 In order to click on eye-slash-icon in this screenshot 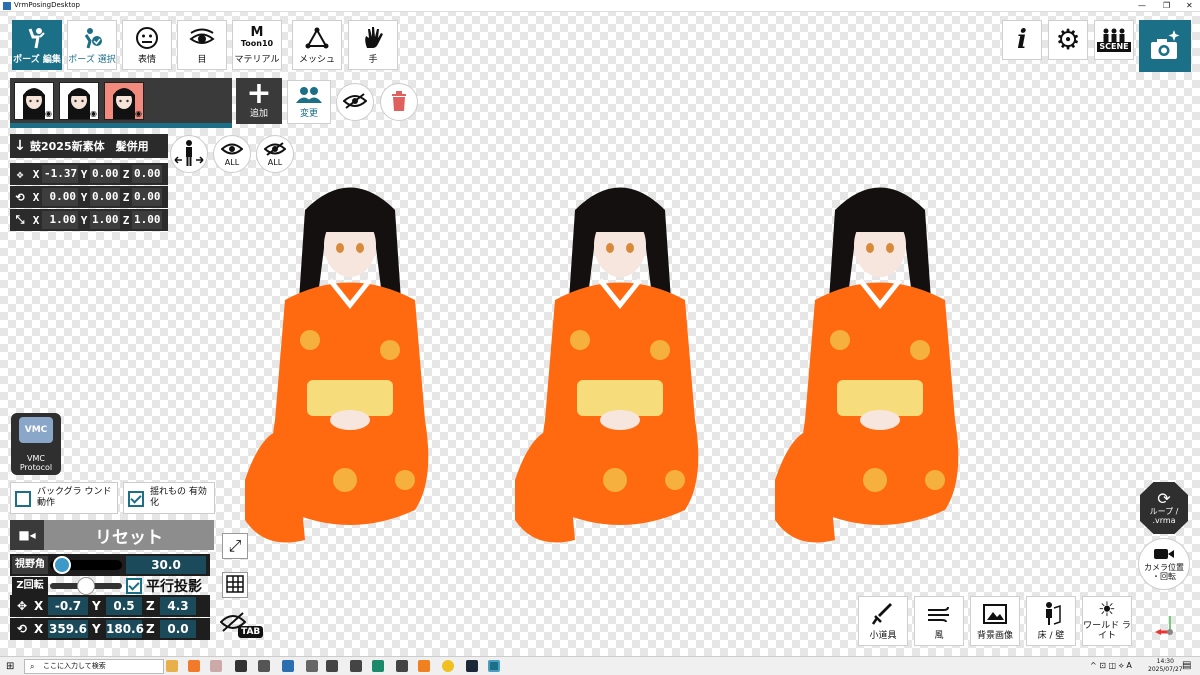, I will do `click(355, 102)`.